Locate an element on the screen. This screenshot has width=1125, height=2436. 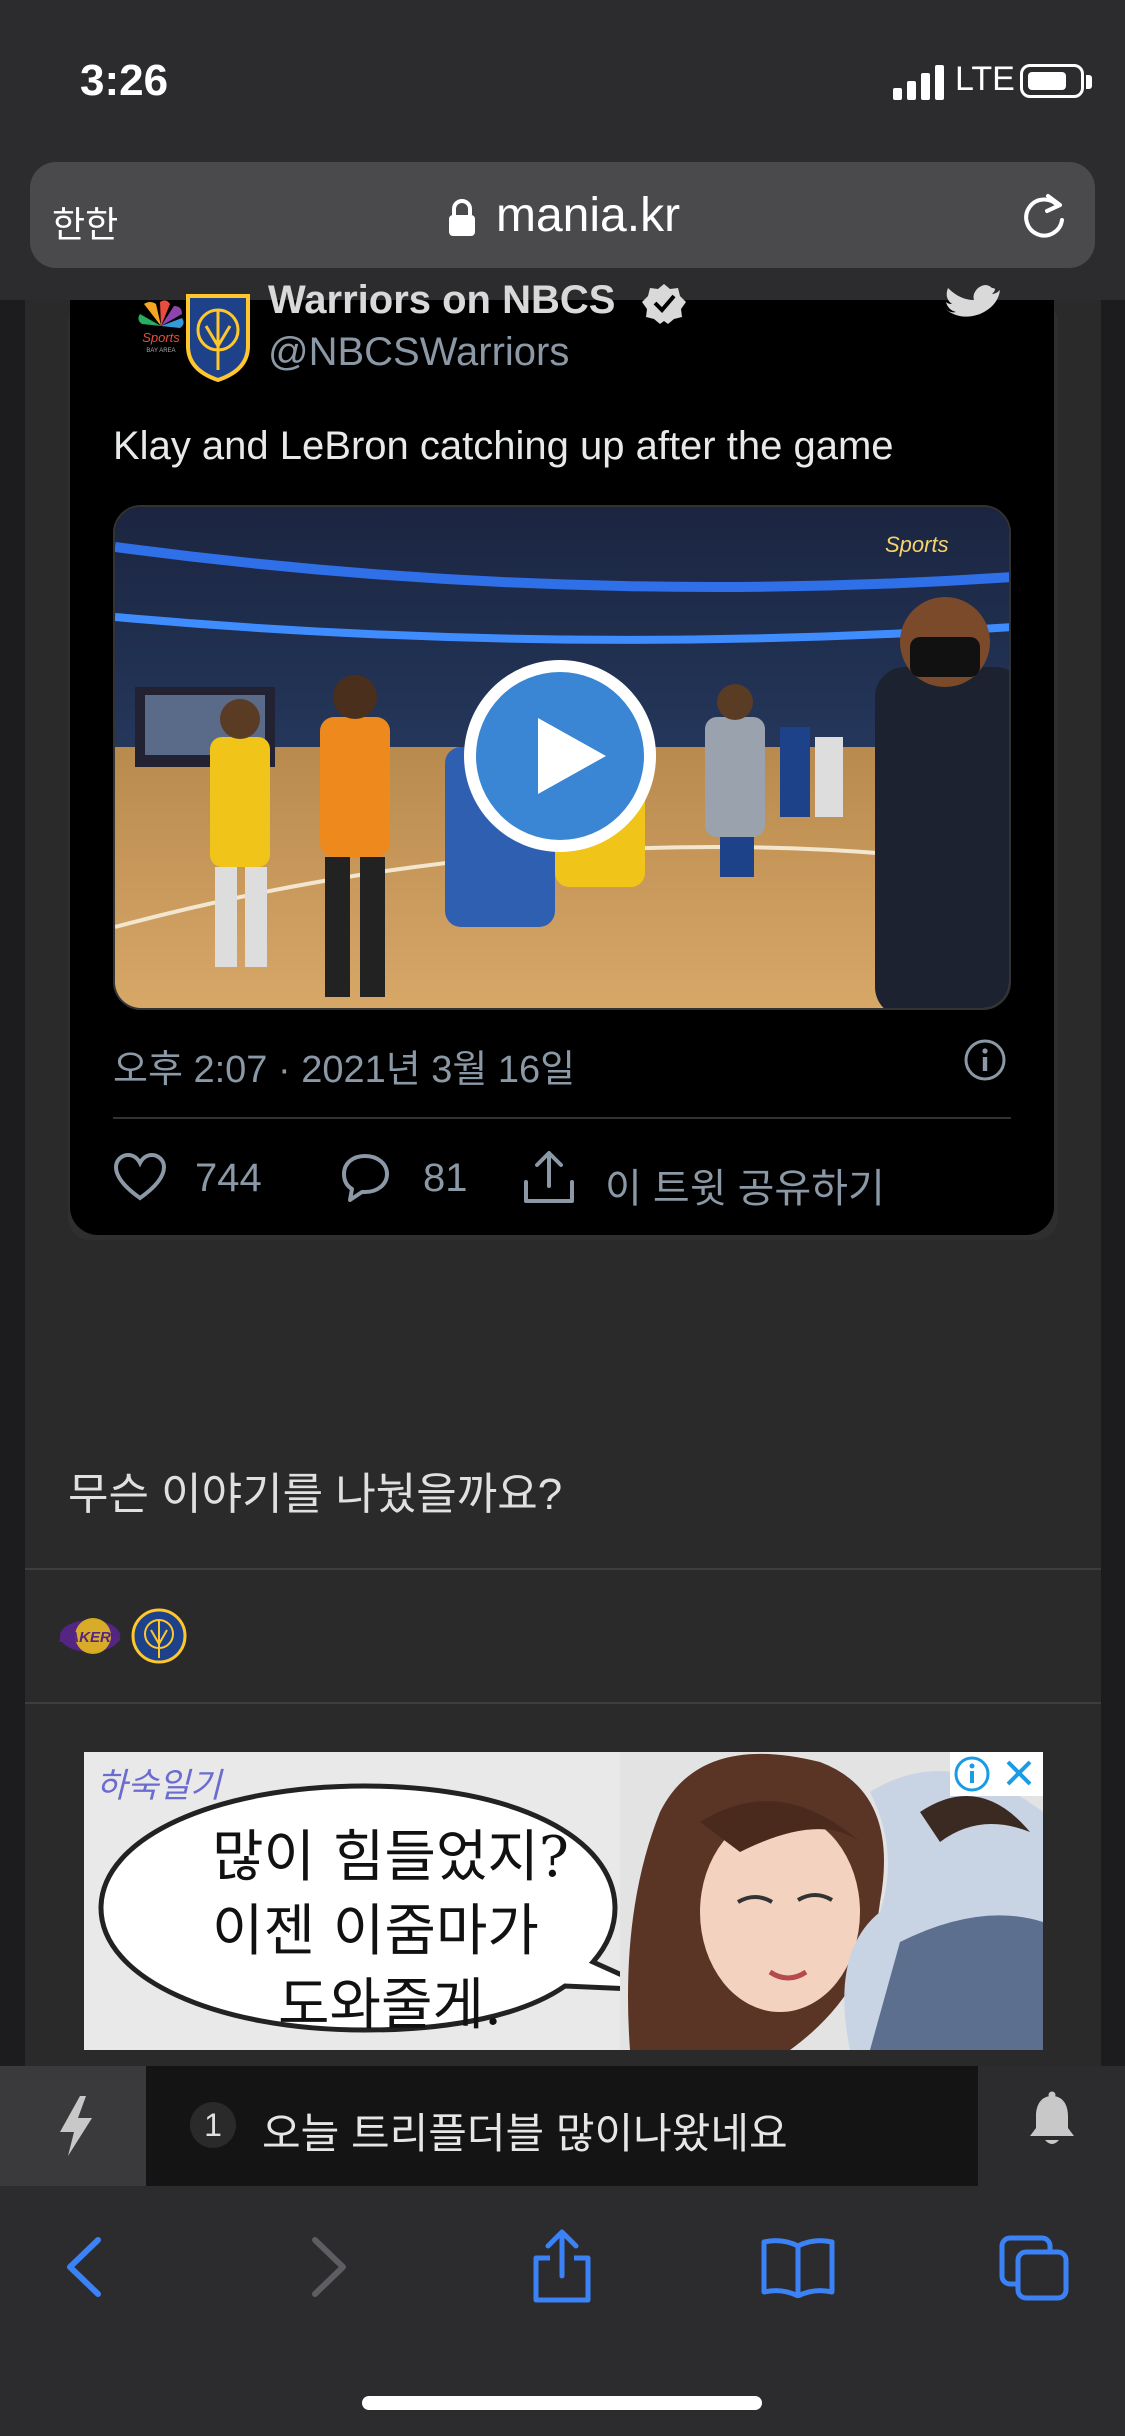
tabs-icon is located at coordinates (1034, 2268).